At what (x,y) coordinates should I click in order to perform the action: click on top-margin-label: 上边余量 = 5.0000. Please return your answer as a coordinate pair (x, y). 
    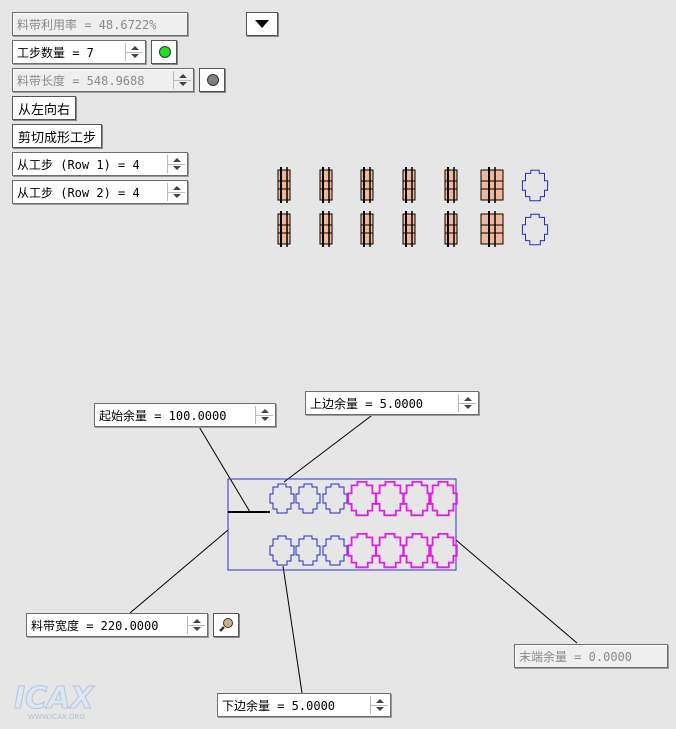
    Looking at the image, I should click on (367, 403).